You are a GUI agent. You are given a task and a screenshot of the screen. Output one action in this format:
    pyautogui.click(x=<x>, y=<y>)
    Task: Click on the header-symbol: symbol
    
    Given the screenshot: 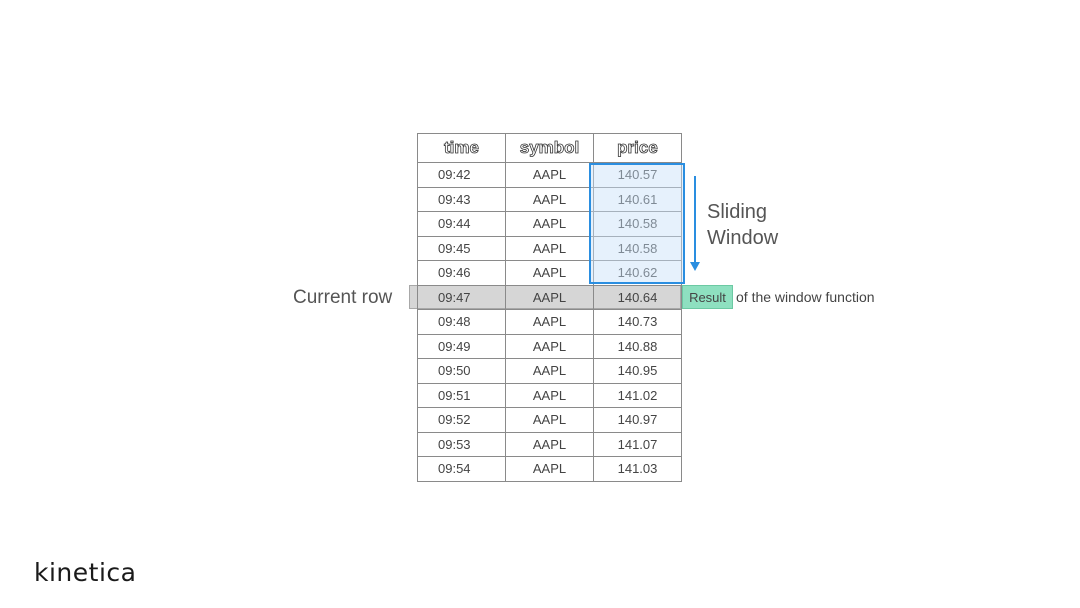 What is the action you would take?
    pyautogui.click(x=550, y=148)
    